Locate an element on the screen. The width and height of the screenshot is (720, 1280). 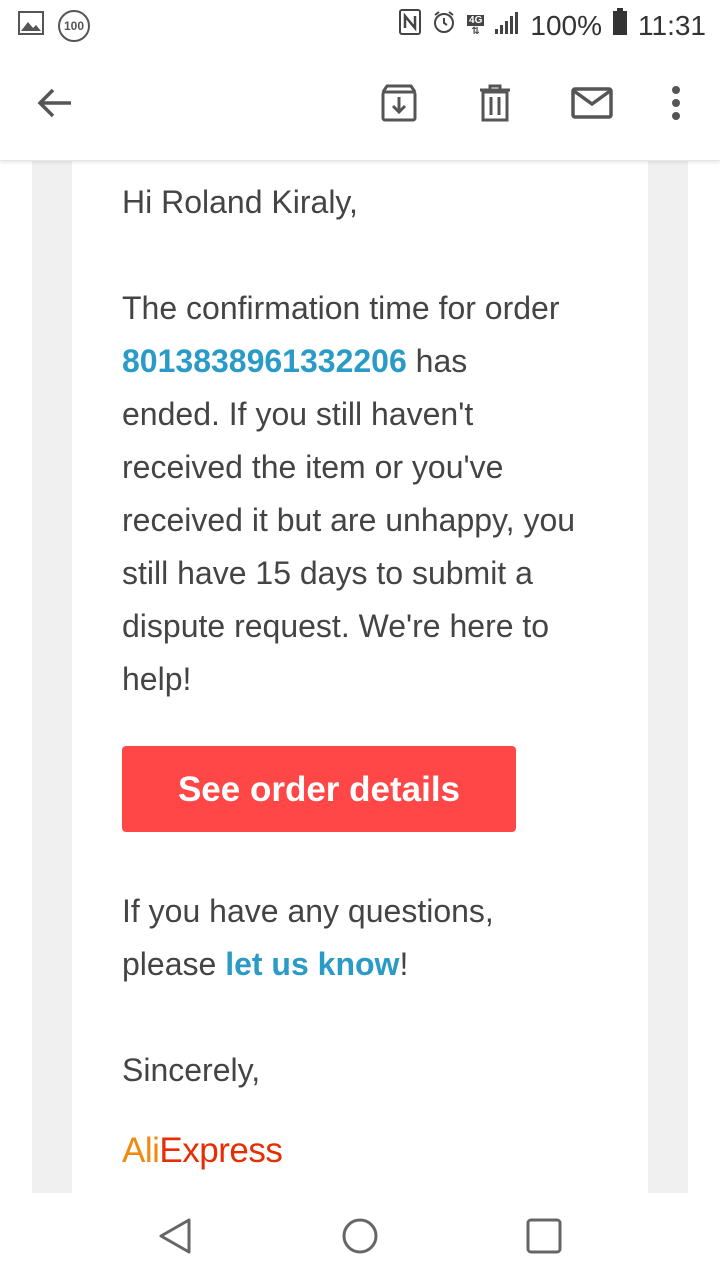
notification-count: 100 is located at coordinates (74, 26).